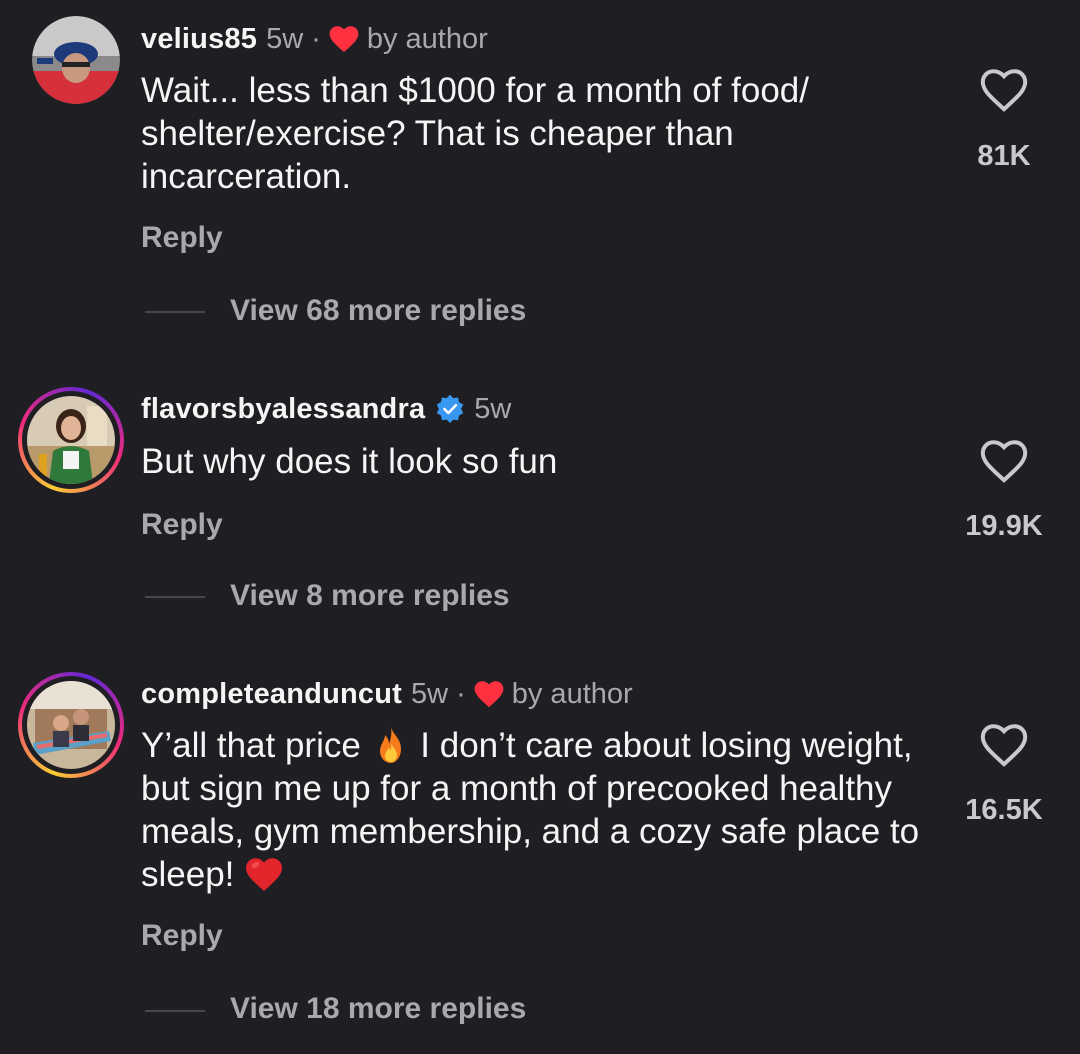 This screenshot has height=1054, width=1080. Describe the element at coordinates (264, 874) in the screenshot. I see `red-heart-emoji-icon` at that location.